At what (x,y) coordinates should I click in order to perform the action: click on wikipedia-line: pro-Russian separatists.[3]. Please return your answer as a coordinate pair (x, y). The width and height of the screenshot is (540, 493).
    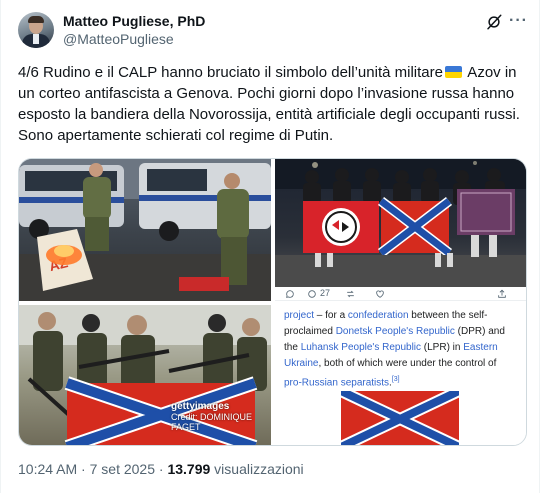
    Looking at the image, I should click on (404, 381).